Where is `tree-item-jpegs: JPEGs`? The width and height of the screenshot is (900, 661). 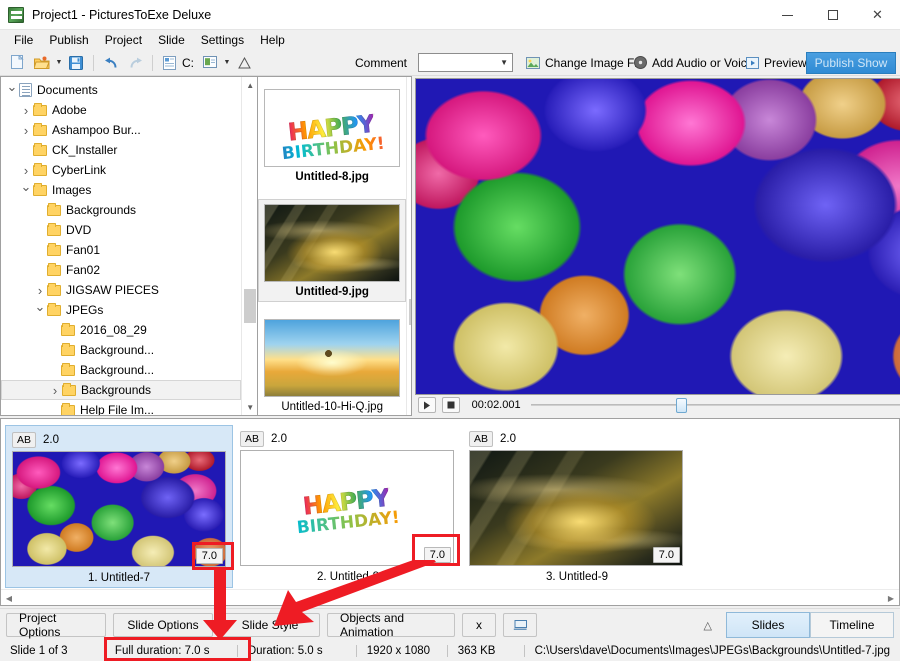
tree-item-jpegs: JPEGs is located at coordinates (121, 310).